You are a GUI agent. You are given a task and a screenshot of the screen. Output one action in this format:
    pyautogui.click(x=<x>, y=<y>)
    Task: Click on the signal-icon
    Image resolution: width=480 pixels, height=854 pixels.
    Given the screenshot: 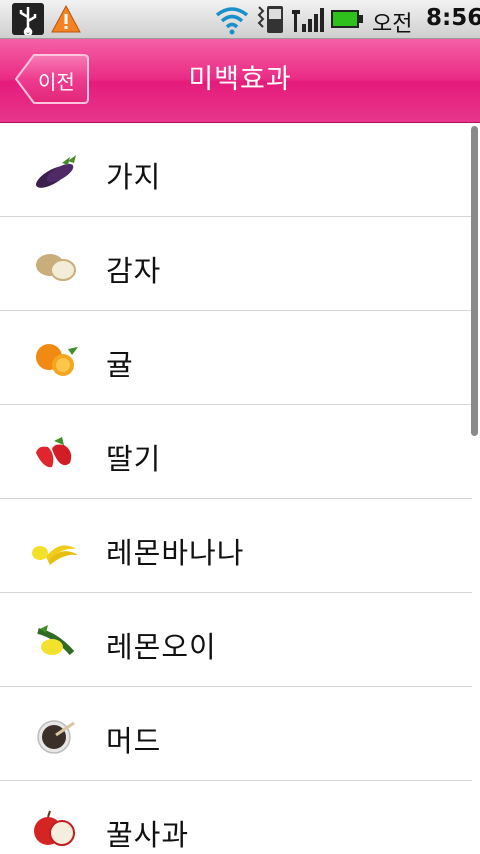 What is the action you would take?
    pyautogui.click(x=308, y=20)
    